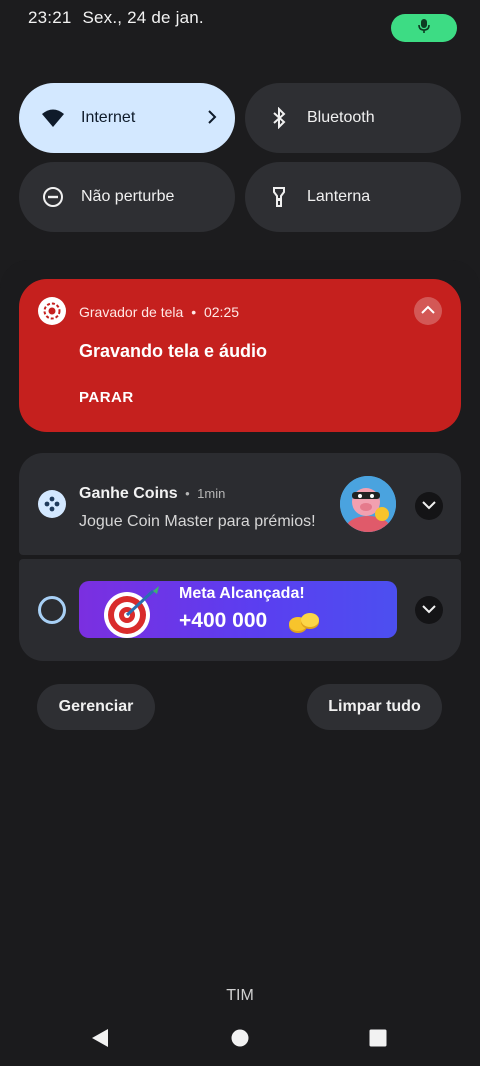 The image size is (480, 1066). I want to click on notification-title: Ganhe Coins, so click(128, 493).